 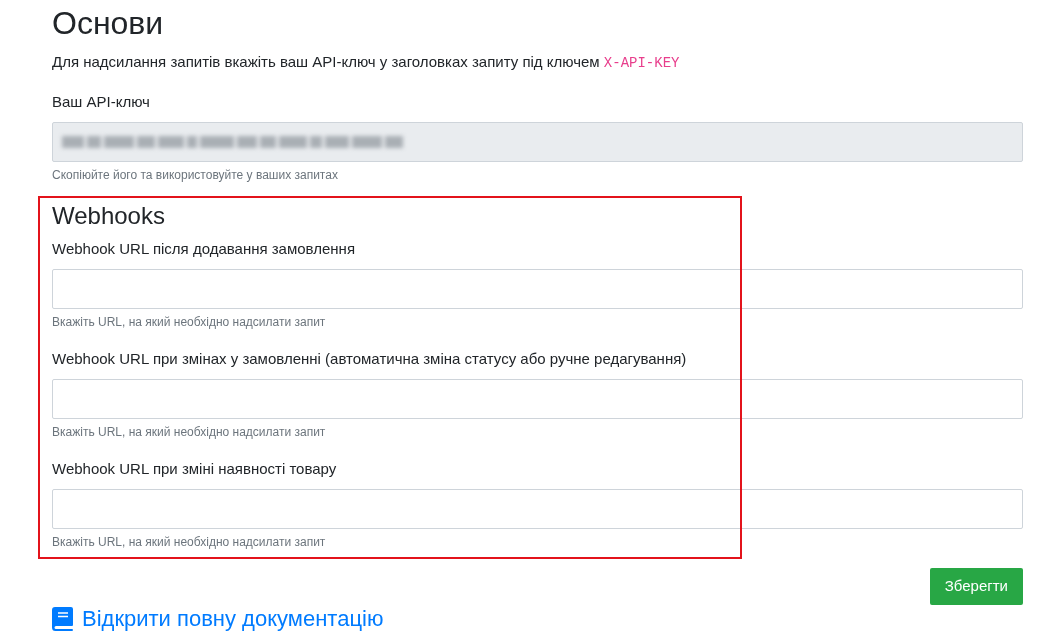 I want to click on section-title: Основи, so click(x=108, y=23).